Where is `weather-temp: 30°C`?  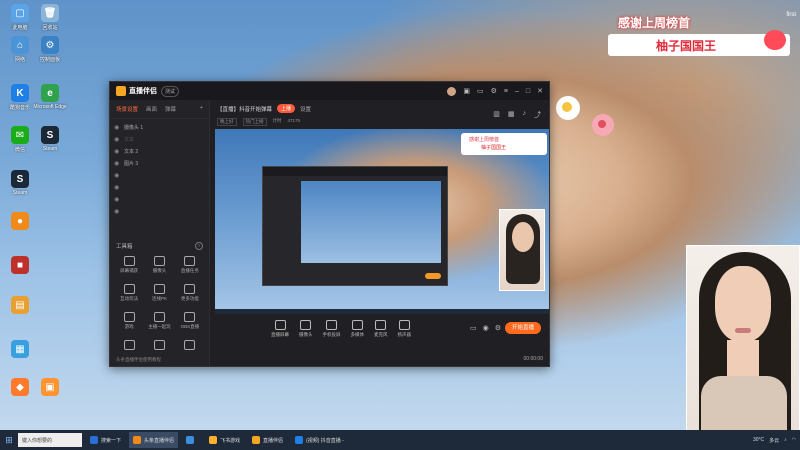
weather-temp: 30°C is located at coordinates (758, 440).